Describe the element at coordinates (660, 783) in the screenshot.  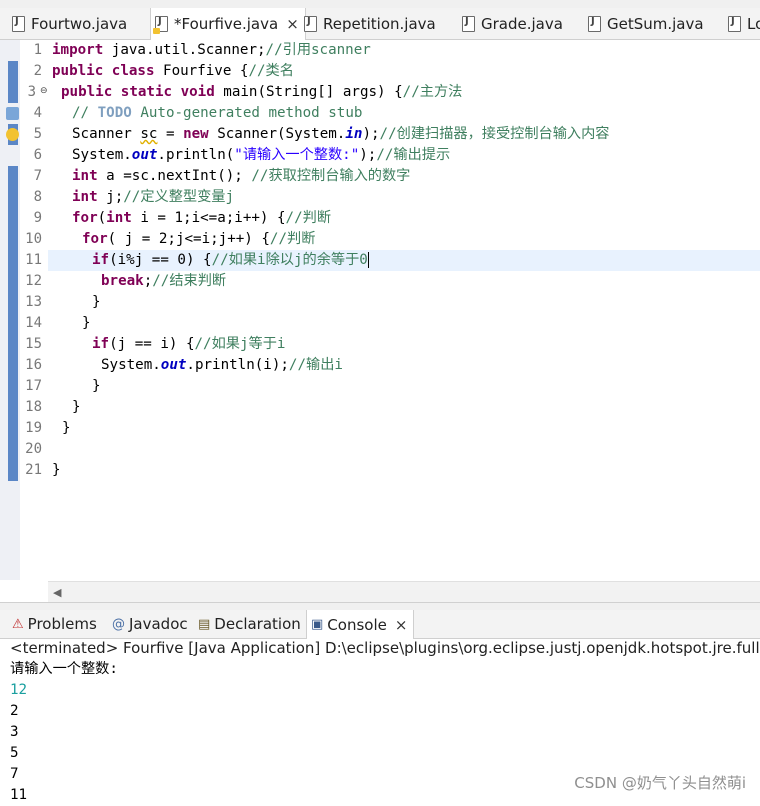
I see `watermark: CSDN @奶气丫头自然萌i` at that location.